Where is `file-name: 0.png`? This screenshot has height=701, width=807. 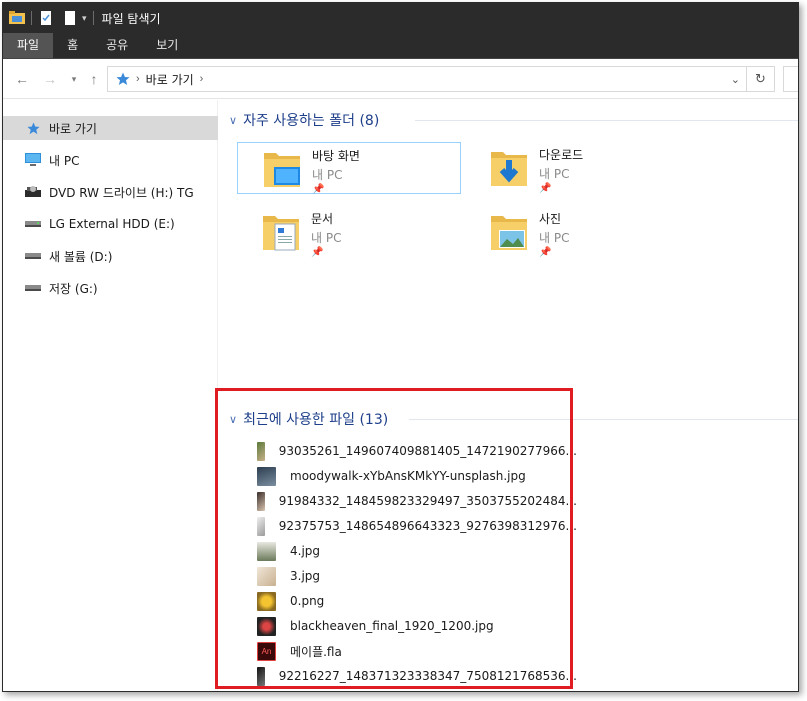
file-name: 0.png is located at coordinates (307, 601).